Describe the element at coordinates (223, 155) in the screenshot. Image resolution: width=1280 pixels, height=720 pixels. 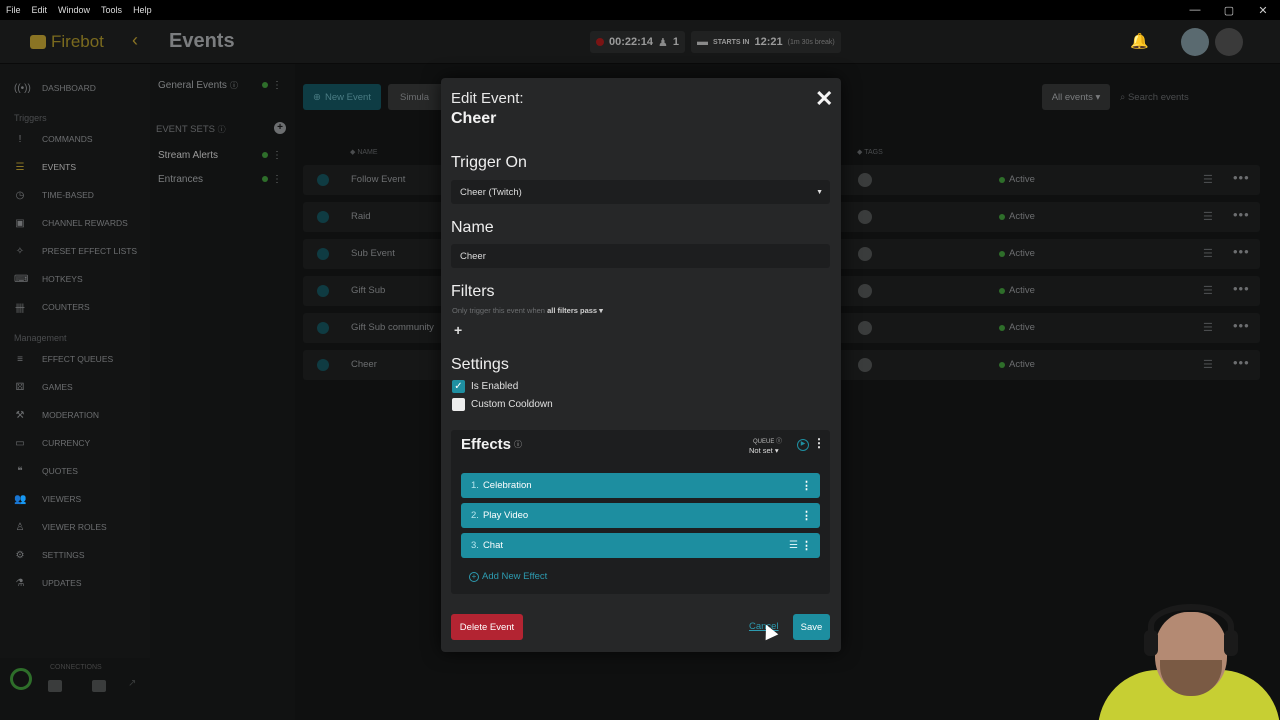
I see `event-set-stream-alerts: Stream Alerts ⋮` at that location.